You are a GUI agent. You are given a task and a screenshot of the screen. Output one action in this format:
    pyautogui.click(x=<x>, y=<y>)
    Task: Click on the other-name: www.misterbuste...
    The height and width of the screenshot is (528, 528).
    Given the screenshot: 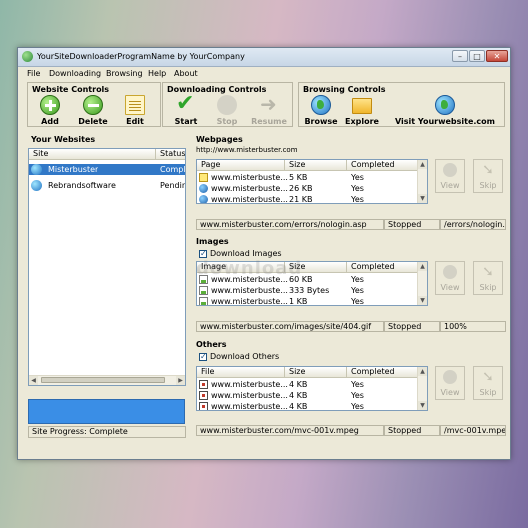 What is the action you would take?
    pyautogui.click(x=249, y=406)
    